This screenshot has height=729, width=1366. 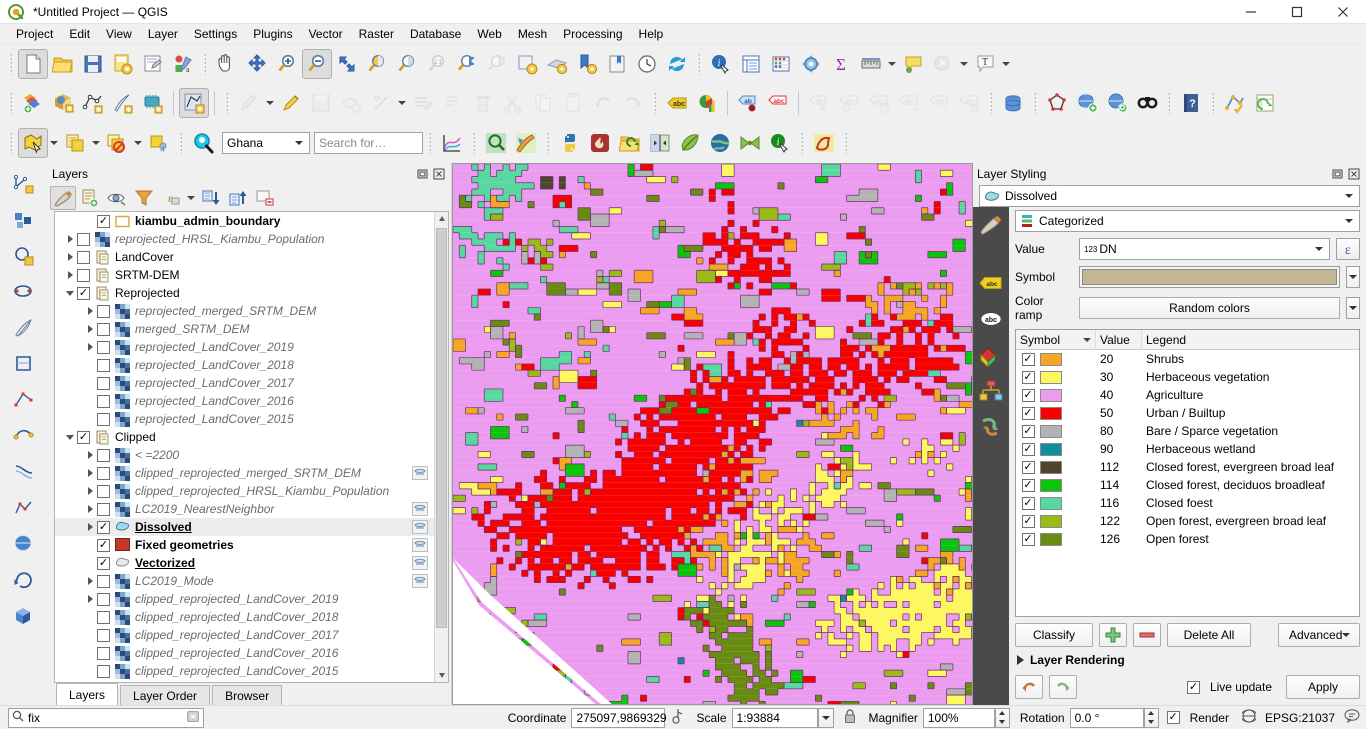 What do you see at coordinates (117, 143) in the screenshot?
I see `deselect-features-icon` at bounding box center [117, 143].